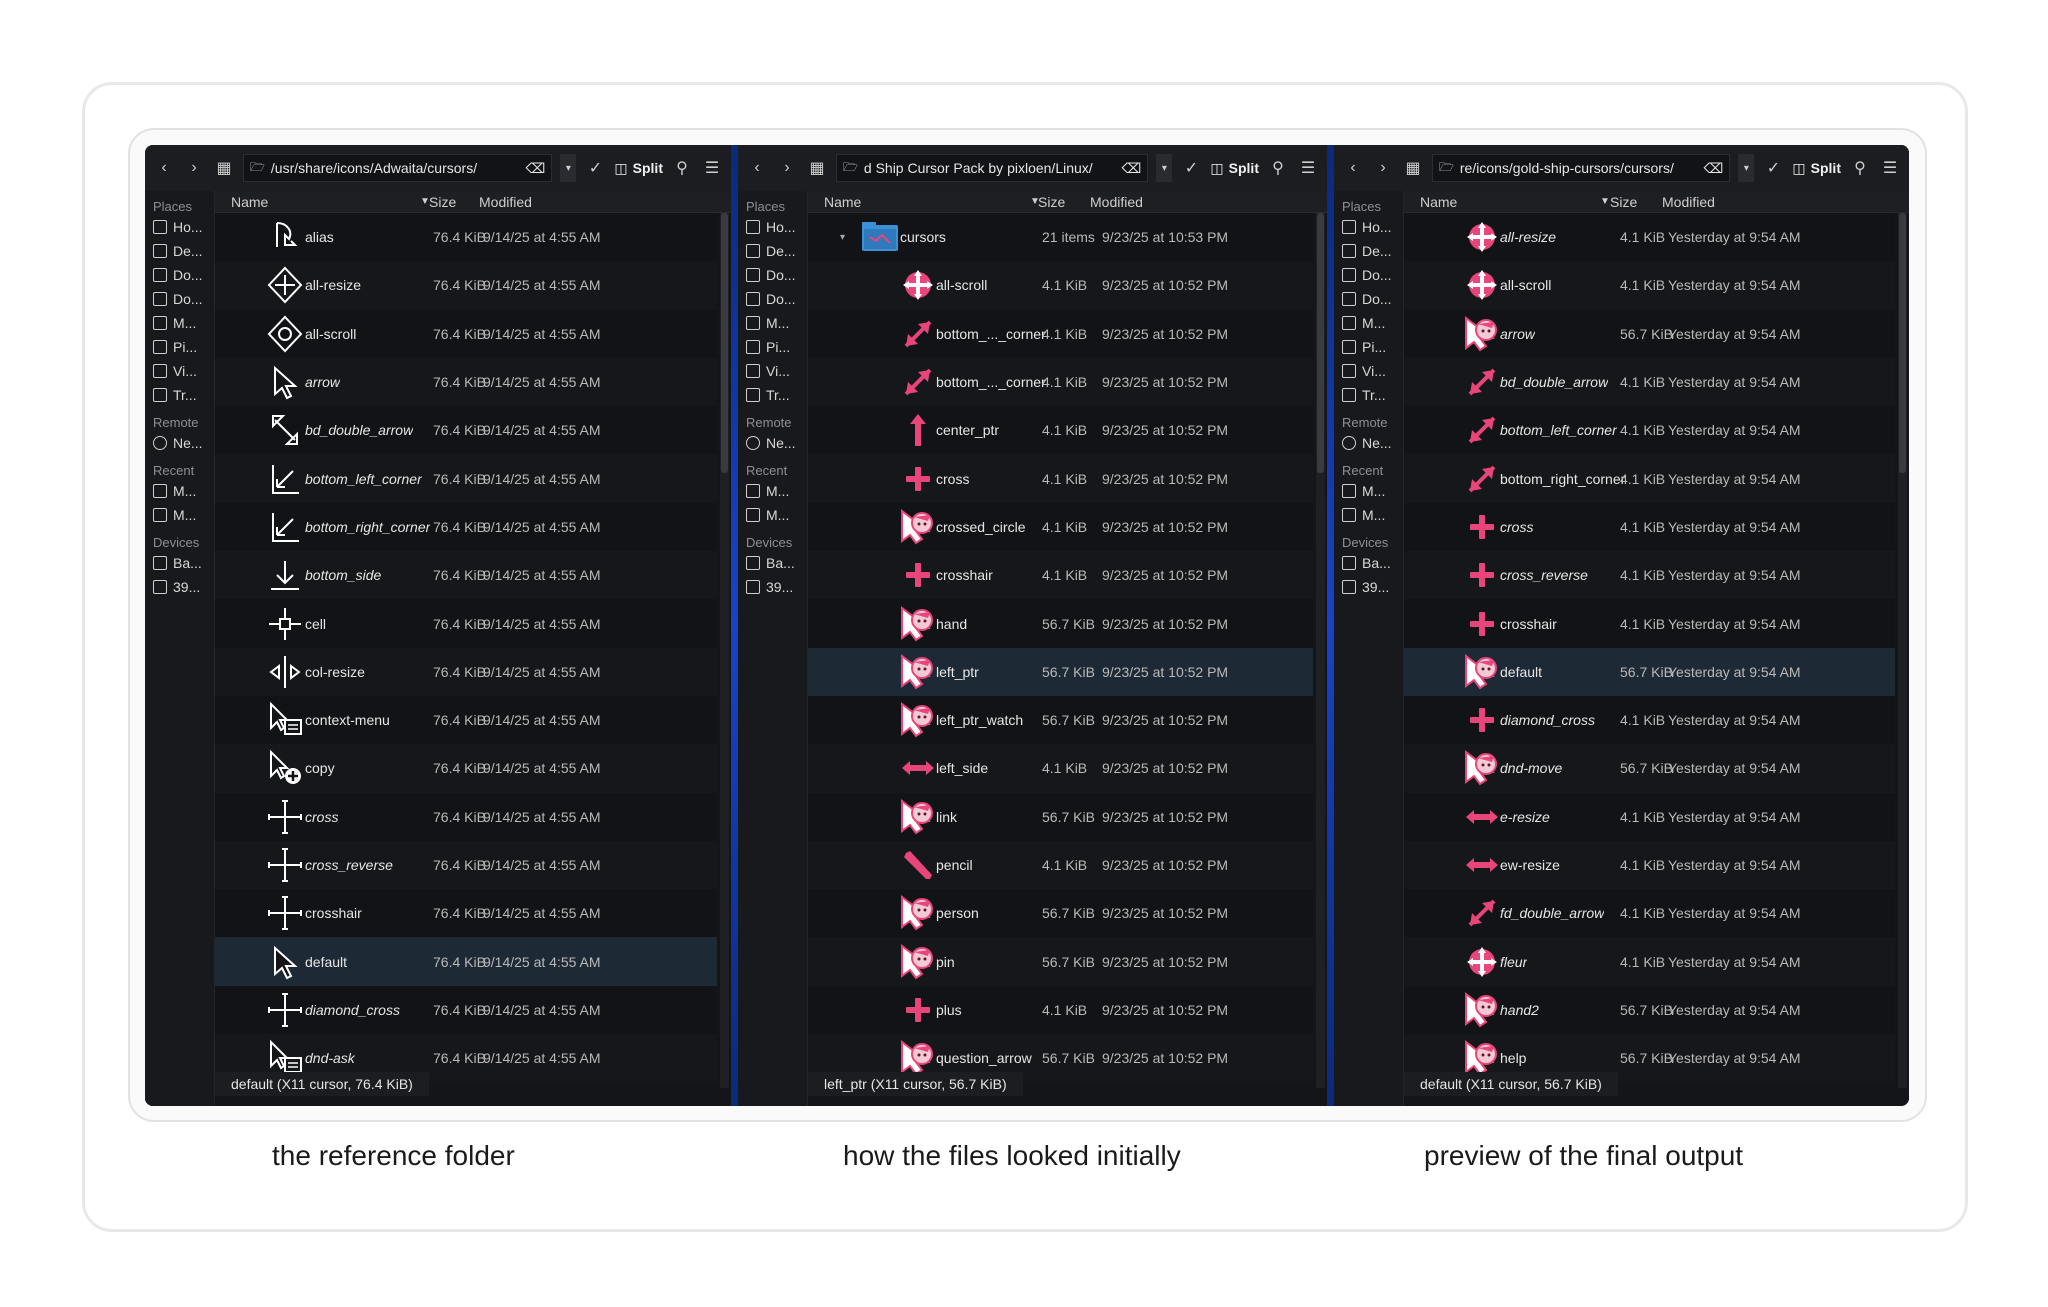 The width and height of the screenshot is (2048, 1307). I want to click on file-row: copy 76.4 KiB 9/14/25 at 4:55 AM, so click(466, 768).